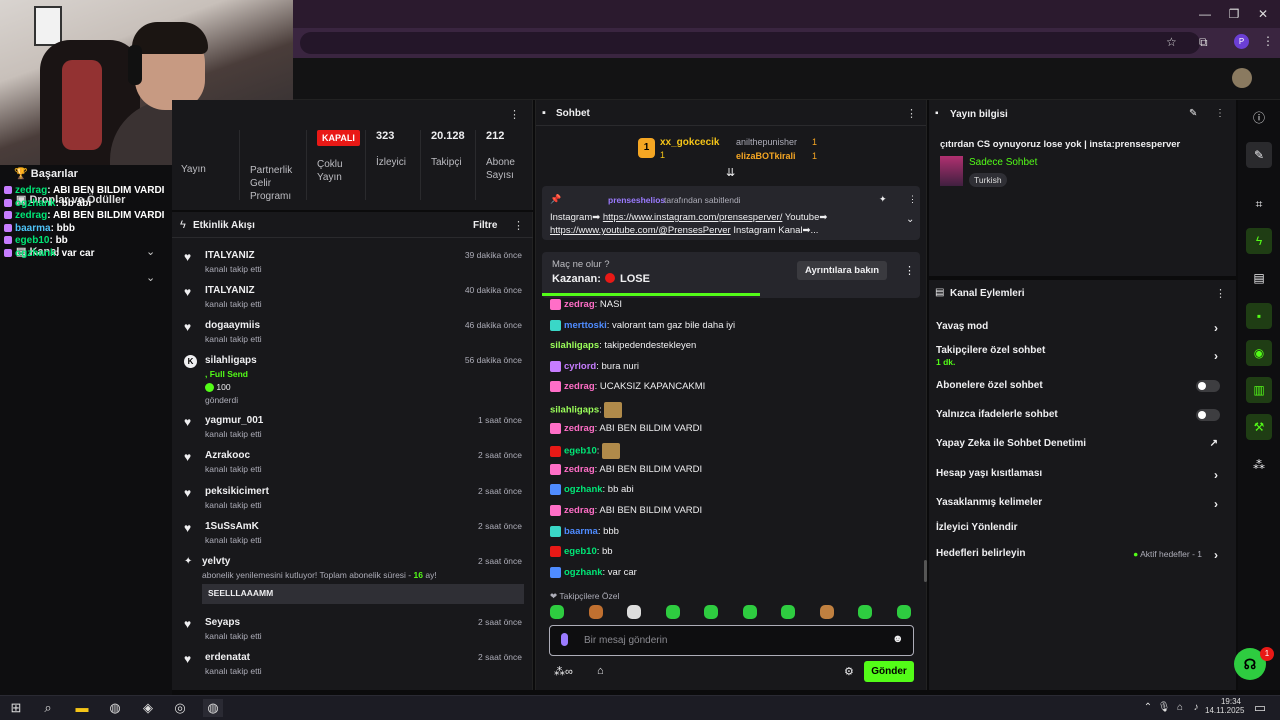 The height and width of the screenshot is (720, 1280). Describe the element at coordinates (272, 166) in the screenshot. I see `partner-program-stat: Partnerlik Gelir Programı` at that location.